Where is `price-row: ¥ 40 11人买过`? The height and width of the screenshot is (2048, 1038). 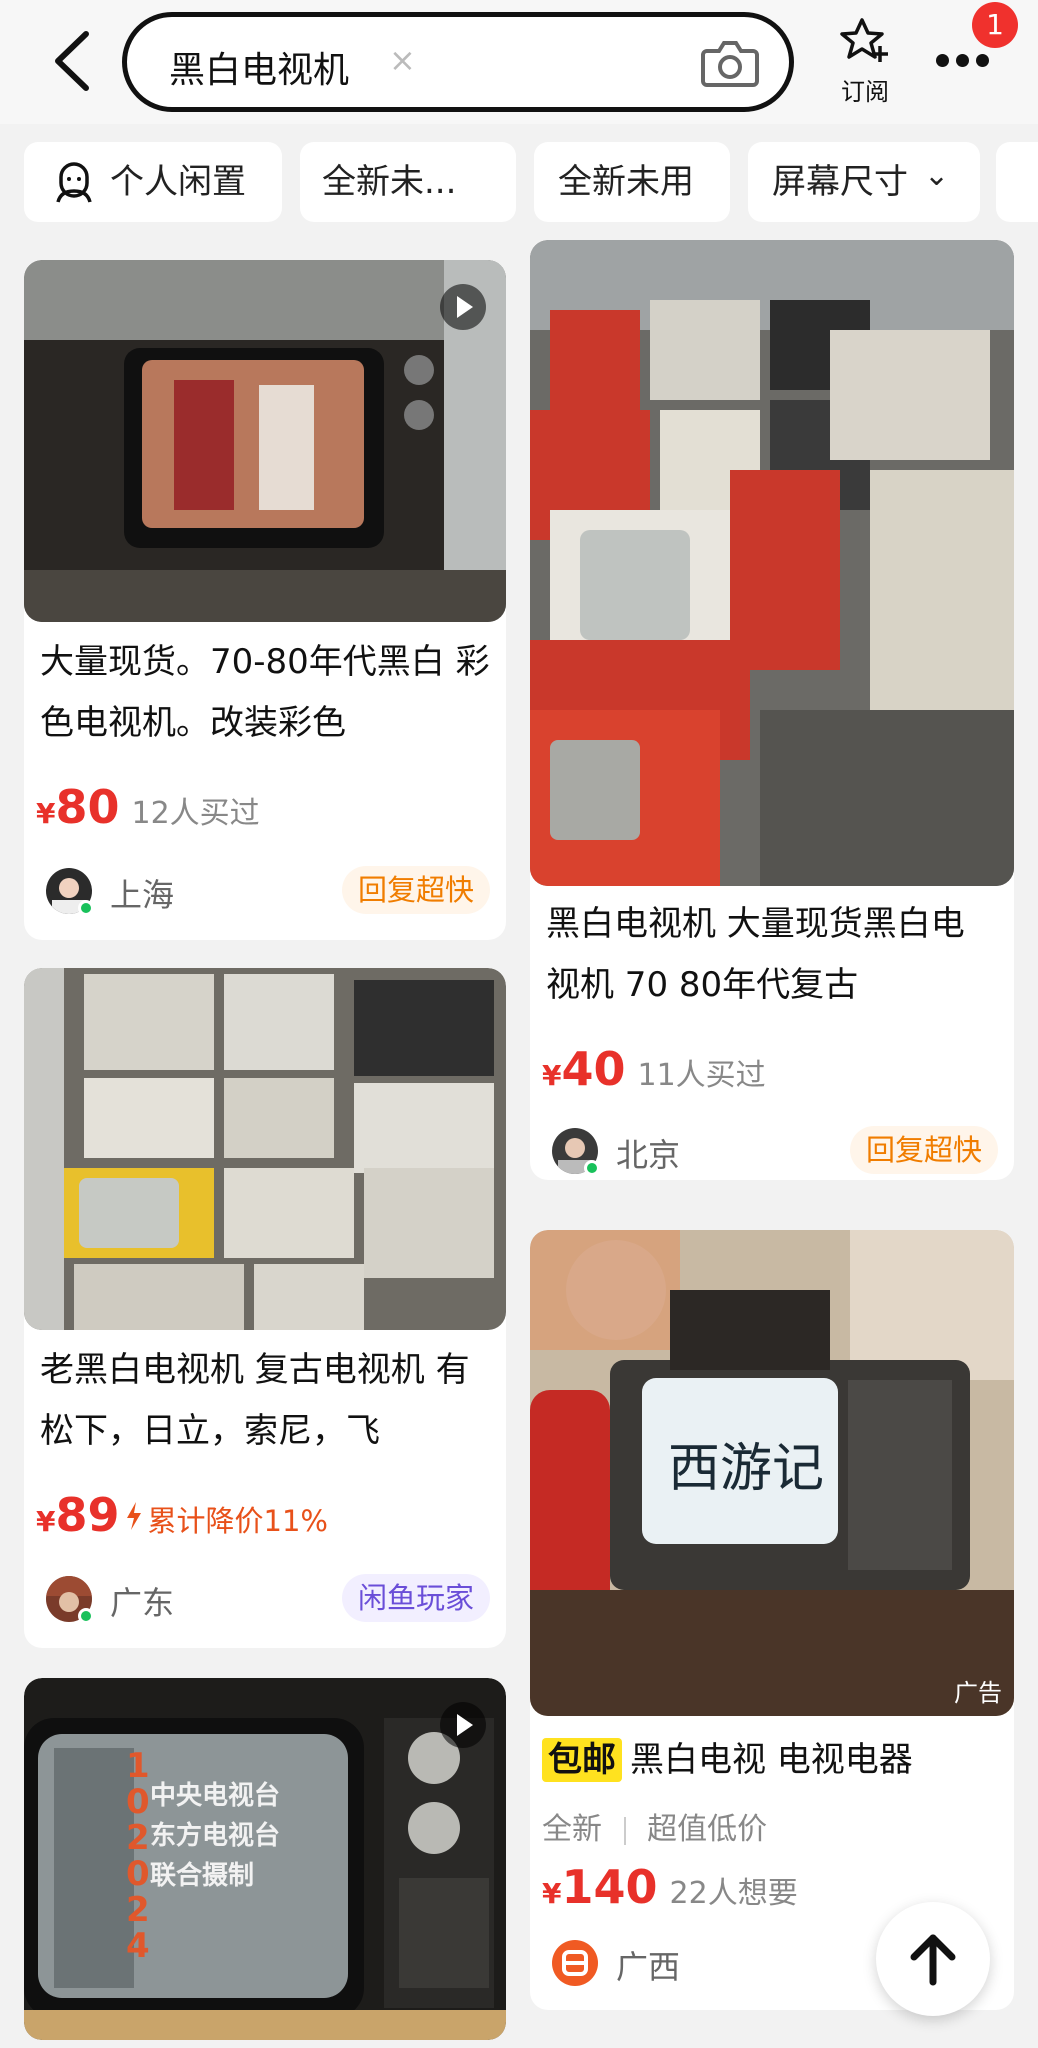
price-row: ¥ 40 11人买过 is located at coordinates (654, 1069).